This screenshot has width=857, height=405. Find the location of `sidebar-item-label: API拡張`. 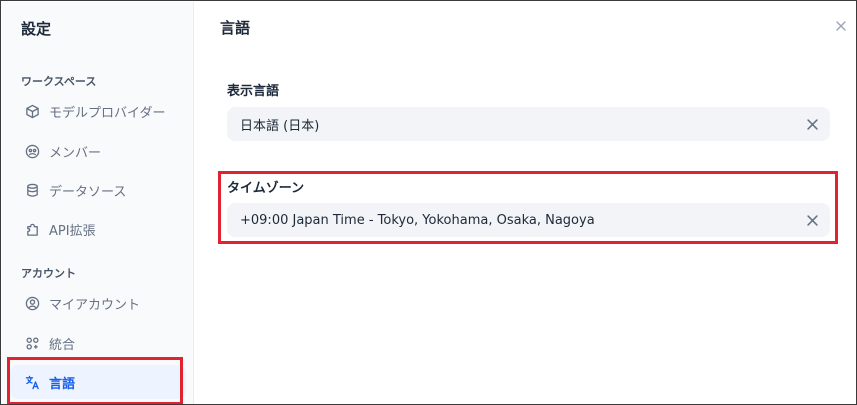

sidebar-item-label: API拡張 is located at coordinates (72, 231).